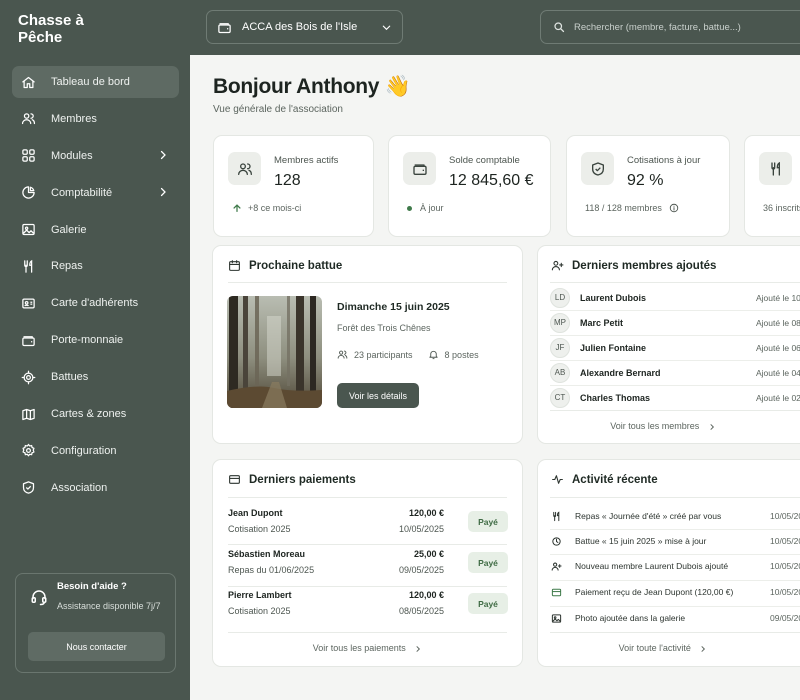 The width and height of the screenshot is (800, 700). What do you see at coordinates (87, 340) in the screenshot?
I see `sidebar-item-label: Porte-monnaie` at bounding box center [87, 340].